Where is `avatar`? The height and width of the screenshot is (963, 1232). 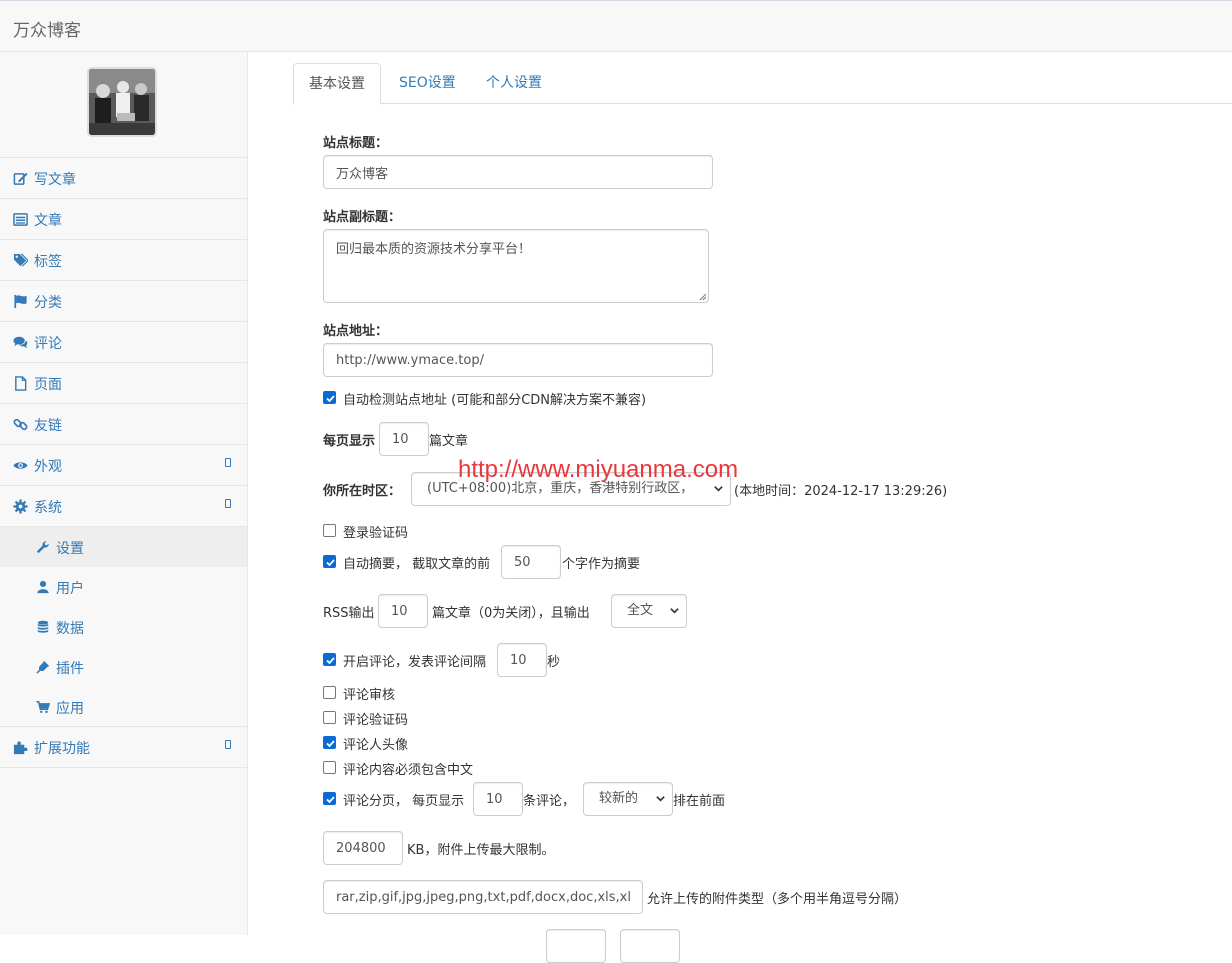 avatar is located at coordinates (122, 102).